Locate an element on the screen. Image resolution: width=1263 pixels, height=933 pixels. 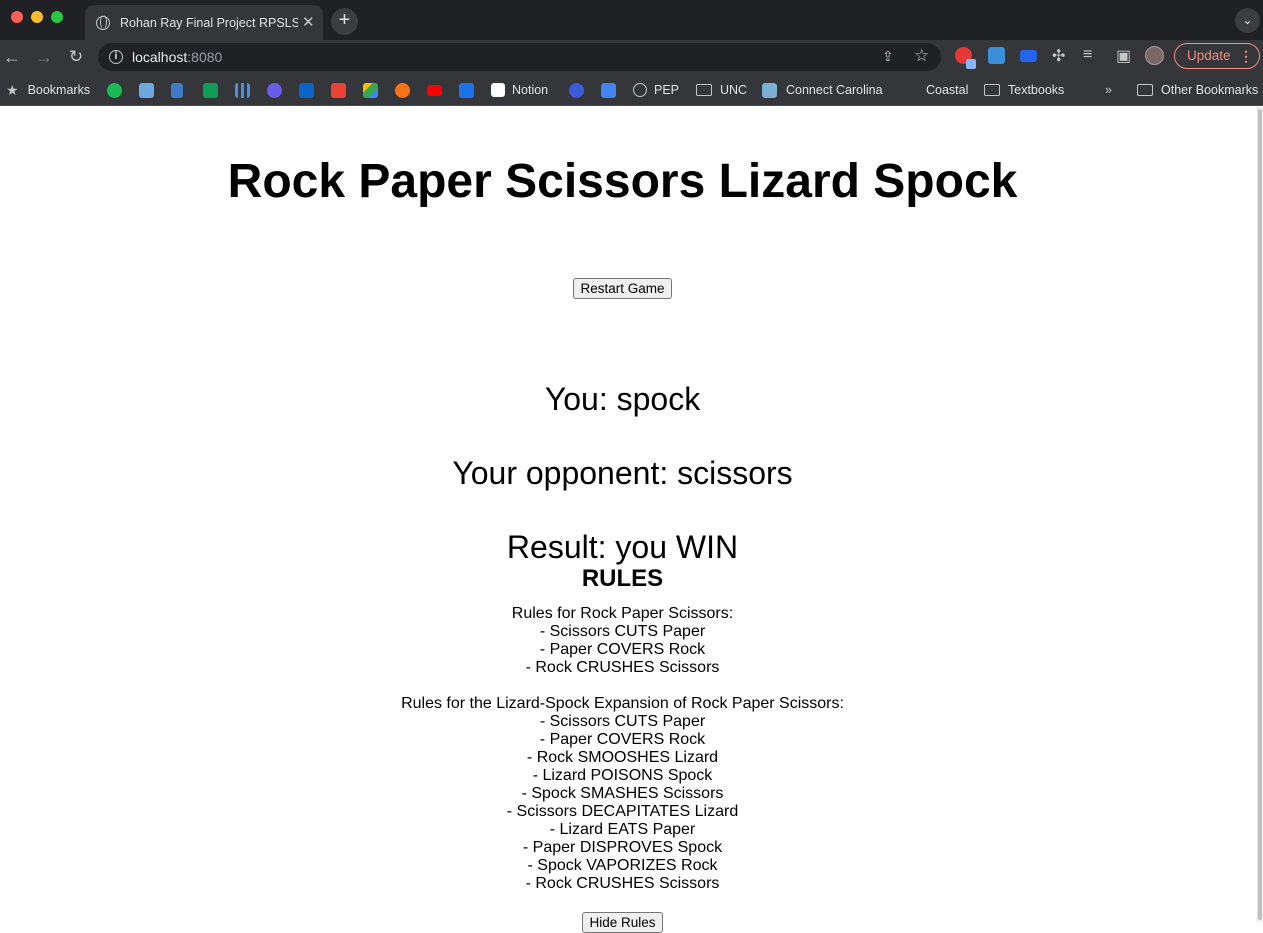
notion-label: Notion is located at coordinates (530, 90).